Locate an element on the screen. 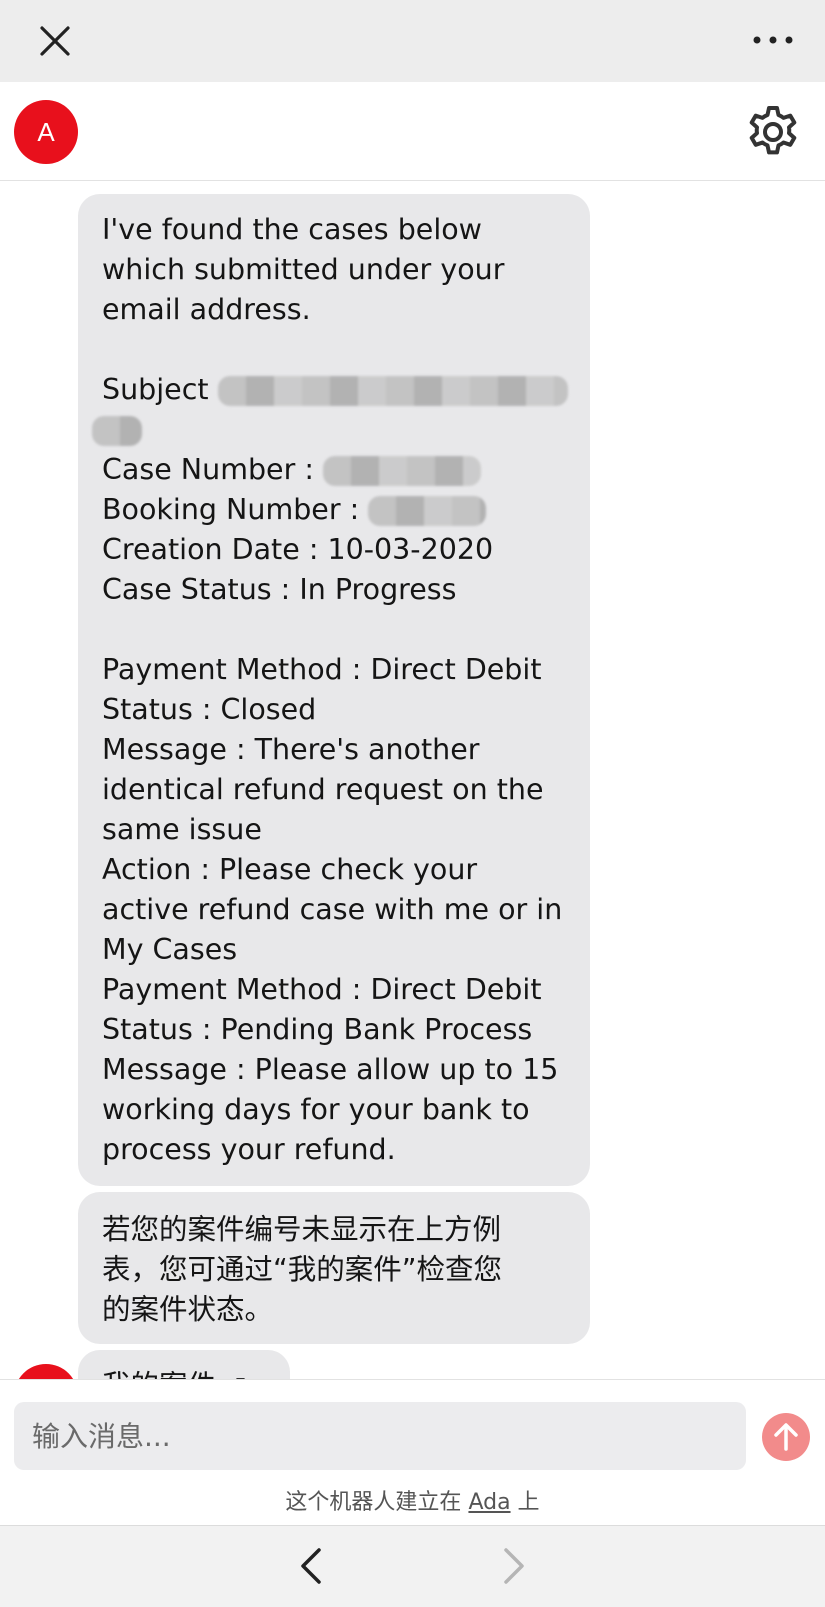 The width and height of the screenshot is (825, 1607). gear-icon is located at coordinates (773, 132).